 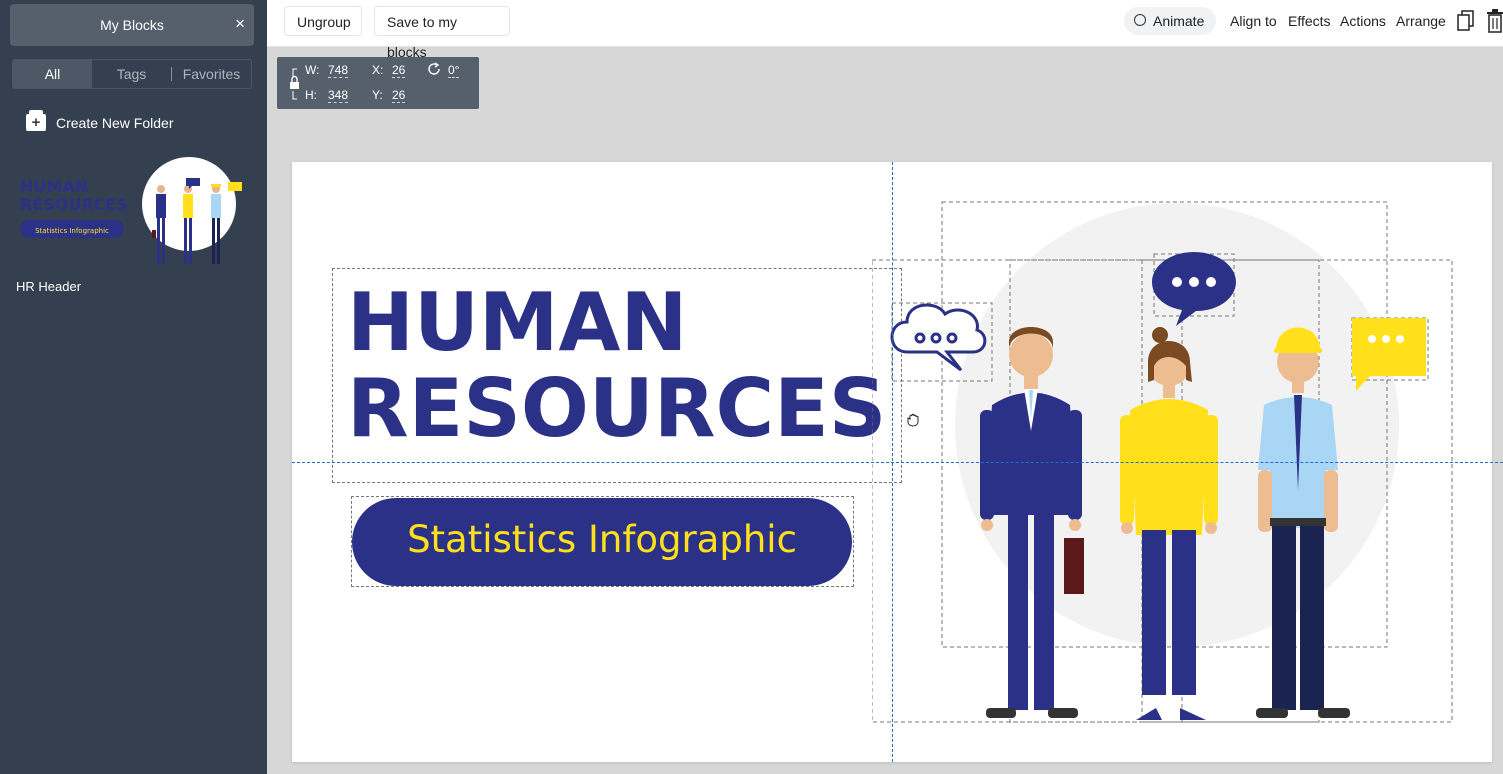 I want to click on close-icon: ×, so click(x=240, y=24).